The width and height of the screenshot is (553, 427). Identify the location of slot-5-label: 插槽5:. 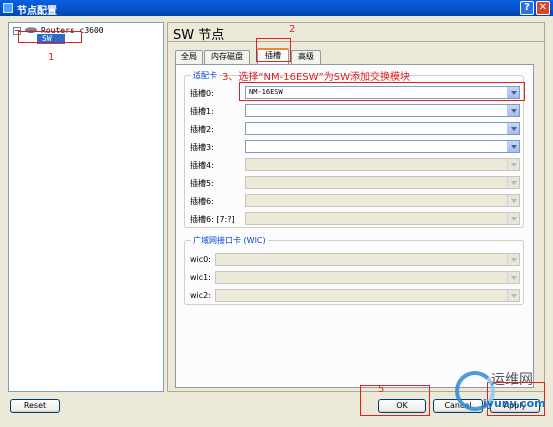
(202, 183).